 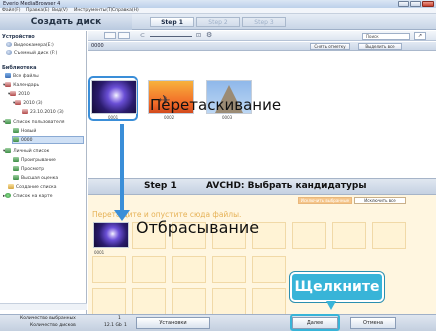 I want to click on window-title: Everio MediaBrowser 4, so click(x=32, y=4).